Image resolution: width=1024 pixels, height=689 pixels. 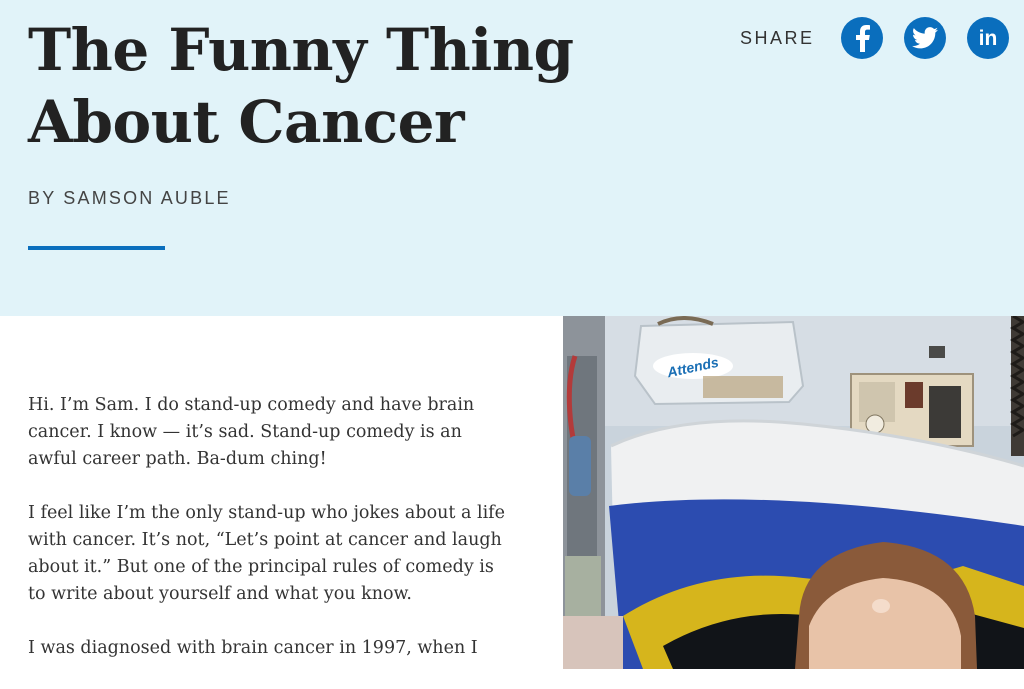 I want to click on title-line-2: About Cancer, so click(x=246, y=122).